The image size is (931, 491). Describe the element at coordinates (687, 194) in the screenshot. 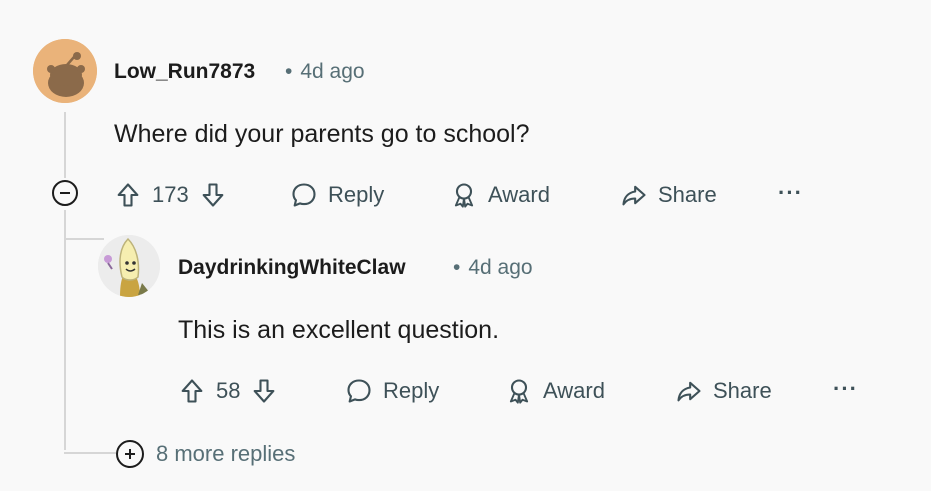

I see `comment-share-label: Share` at that location.